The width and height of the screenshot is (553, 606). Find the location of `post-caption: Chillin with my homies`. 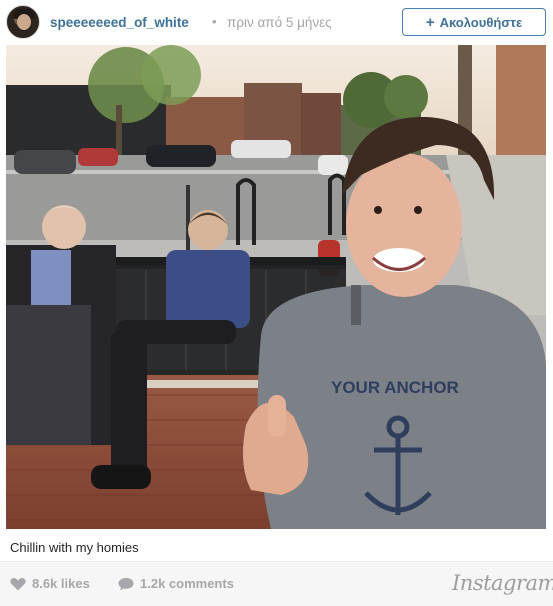

post-caption: Chillin with my homies is located at coordinates (74, 547).